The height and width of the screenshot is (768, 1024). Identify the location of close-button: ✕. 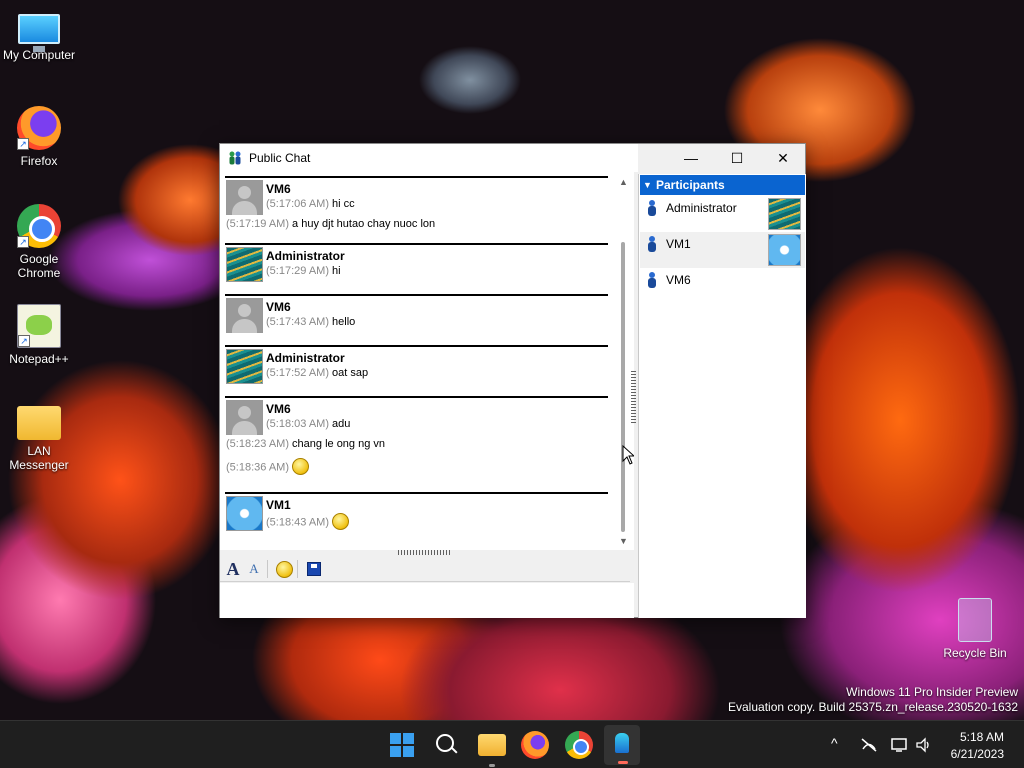
(783, 158).